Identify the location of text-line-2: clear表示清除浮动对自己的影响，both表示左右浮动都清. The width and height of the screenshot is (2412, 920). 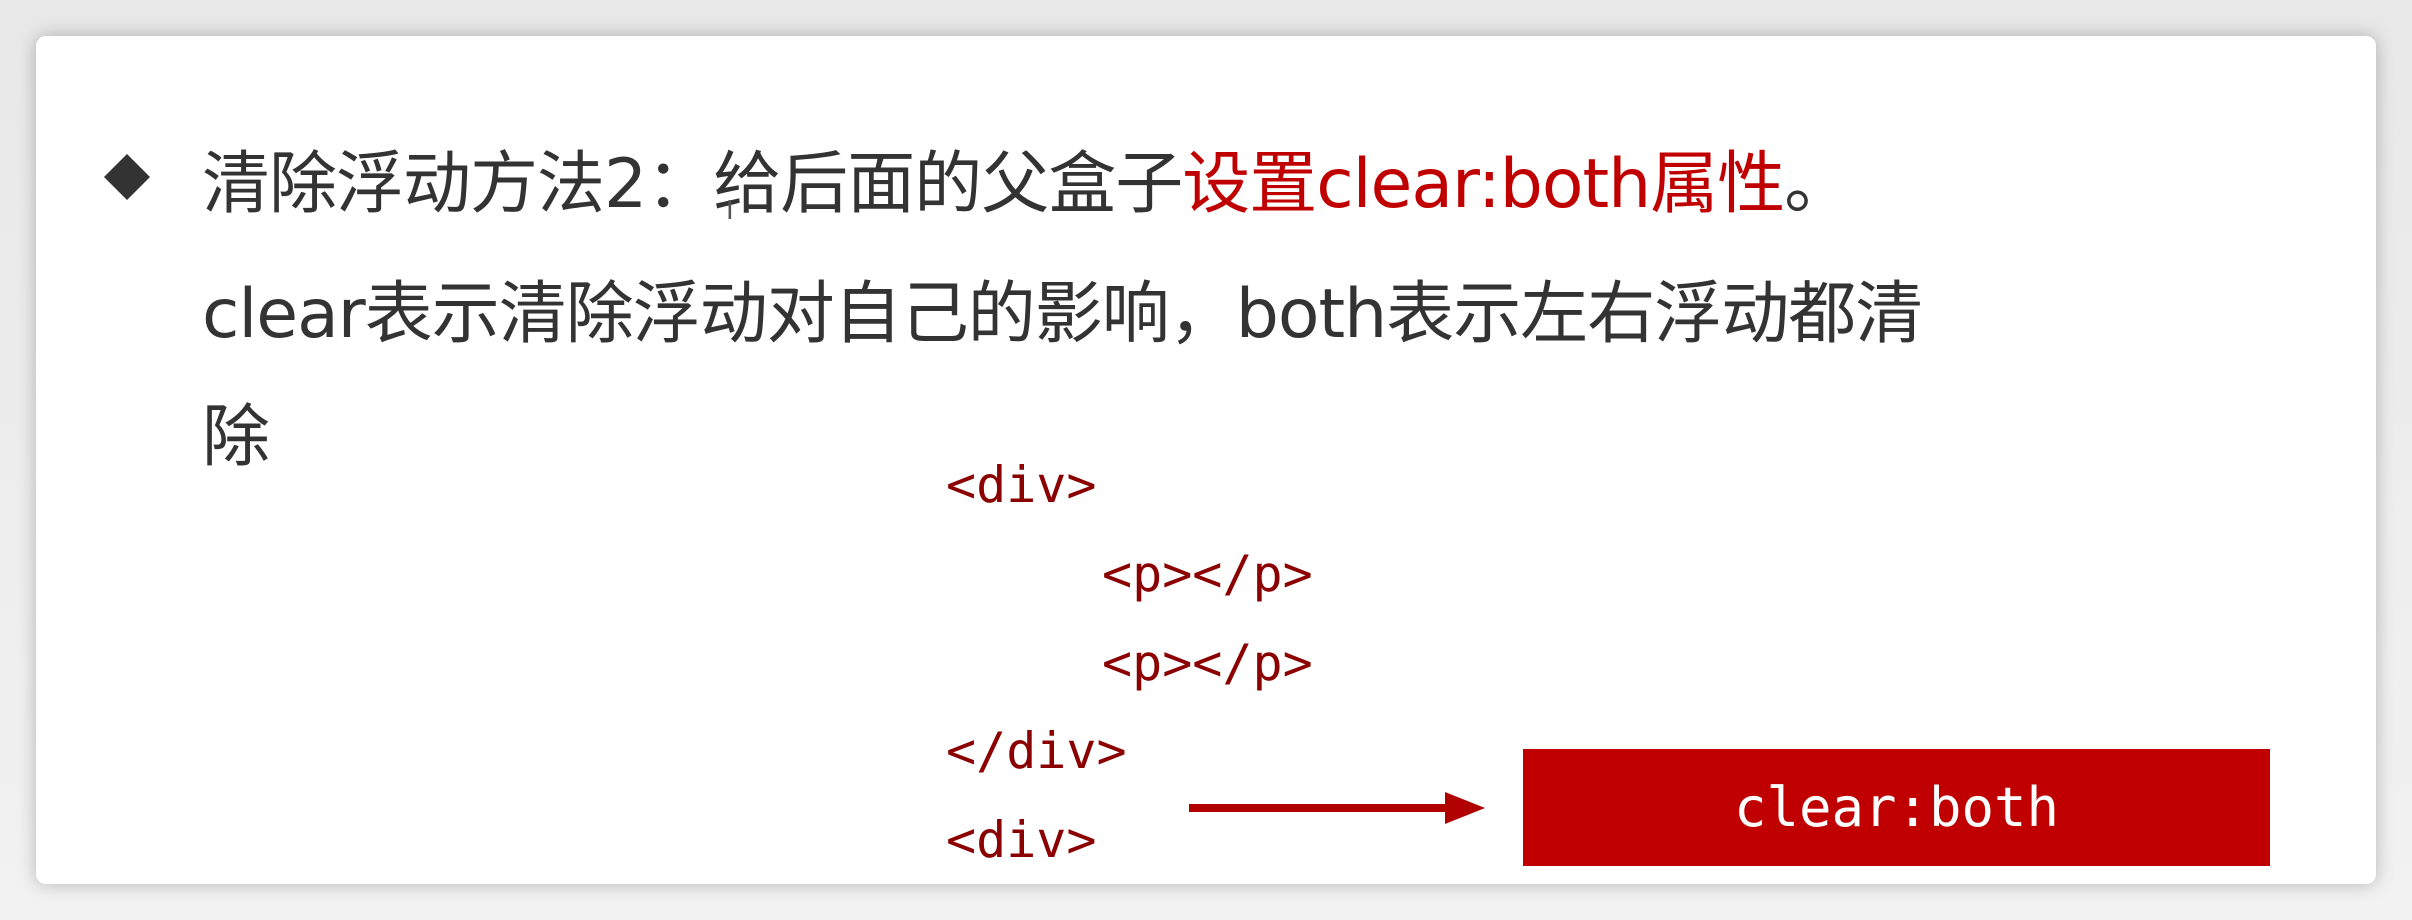
(1062, 314).